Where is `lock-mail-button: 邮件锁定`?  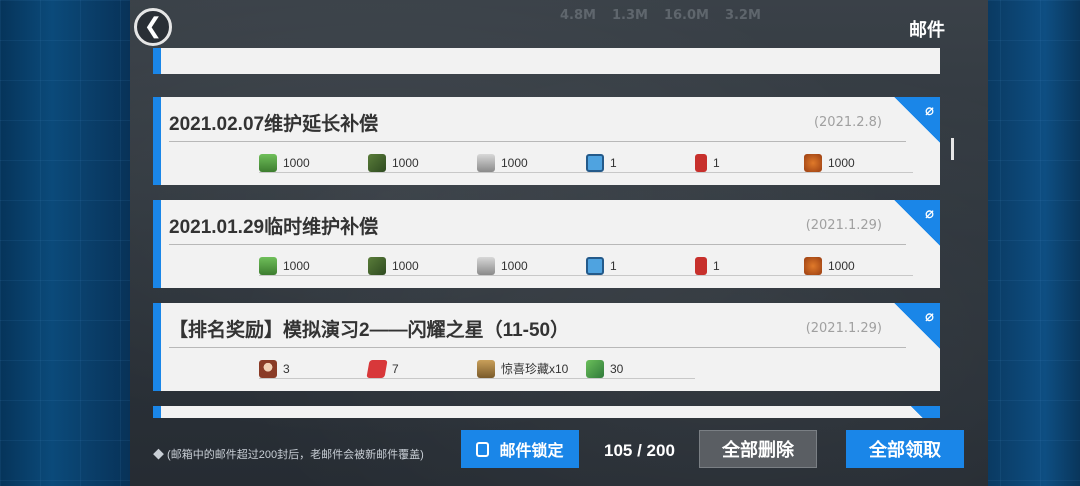 lock-mail-button: 邮件锁定 is located at coordinates (520, 449).